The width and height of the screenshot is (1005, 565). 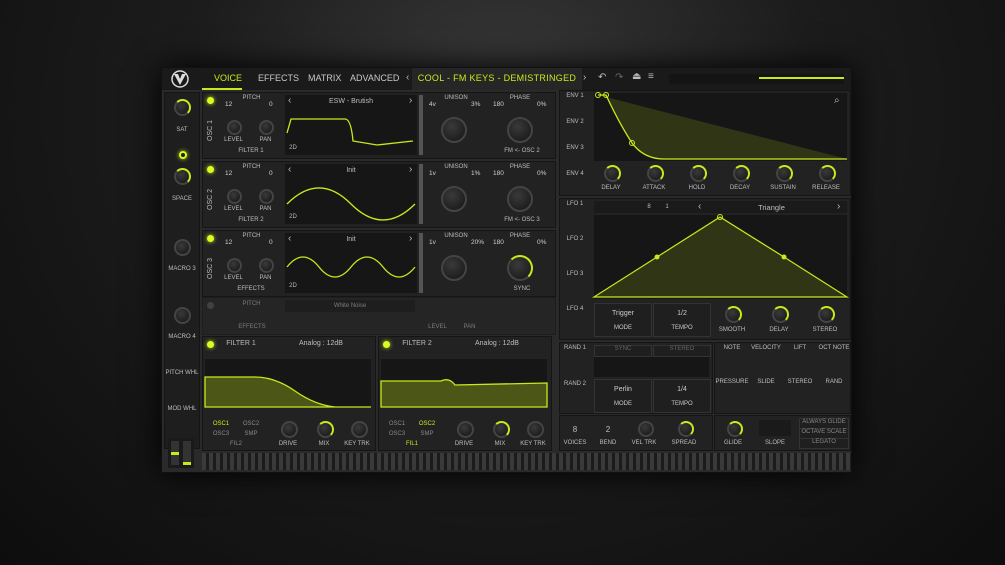 What do you see at coordinates (575, 274) in the screenshot?
I see `lfo-tab-3: LFO 3` at bounding box center [575, 274].